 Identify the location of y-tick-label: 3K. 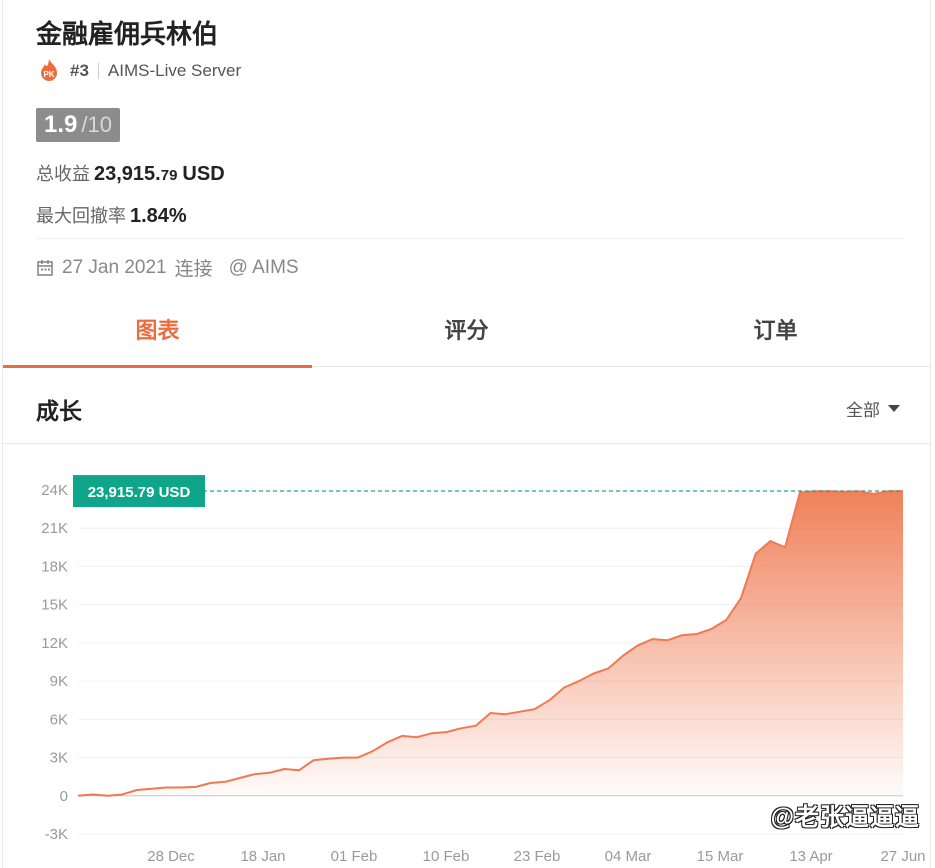
(59, 758).